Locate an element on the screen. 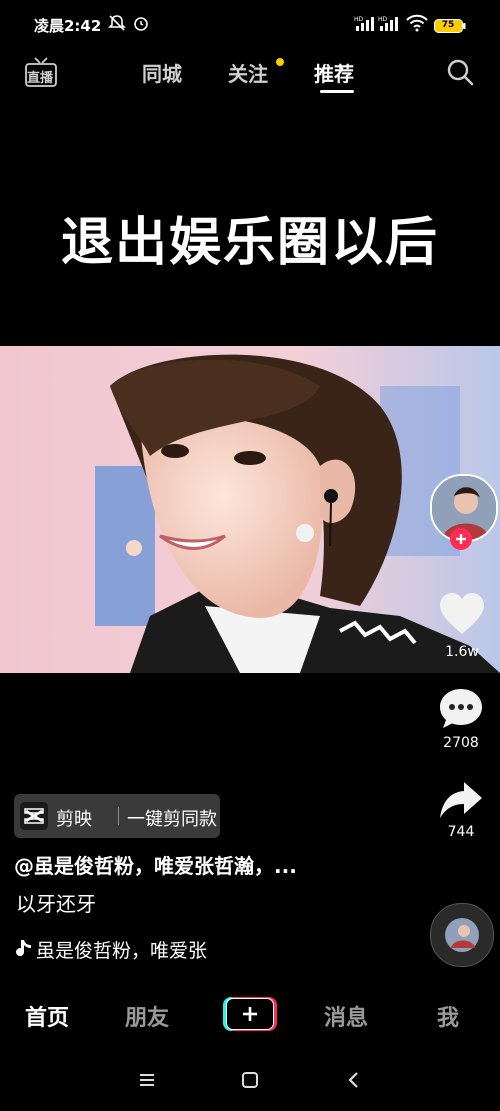 The image size is (500, 1111). tab-nearby: 同城 is located at coordinates (162, 72).